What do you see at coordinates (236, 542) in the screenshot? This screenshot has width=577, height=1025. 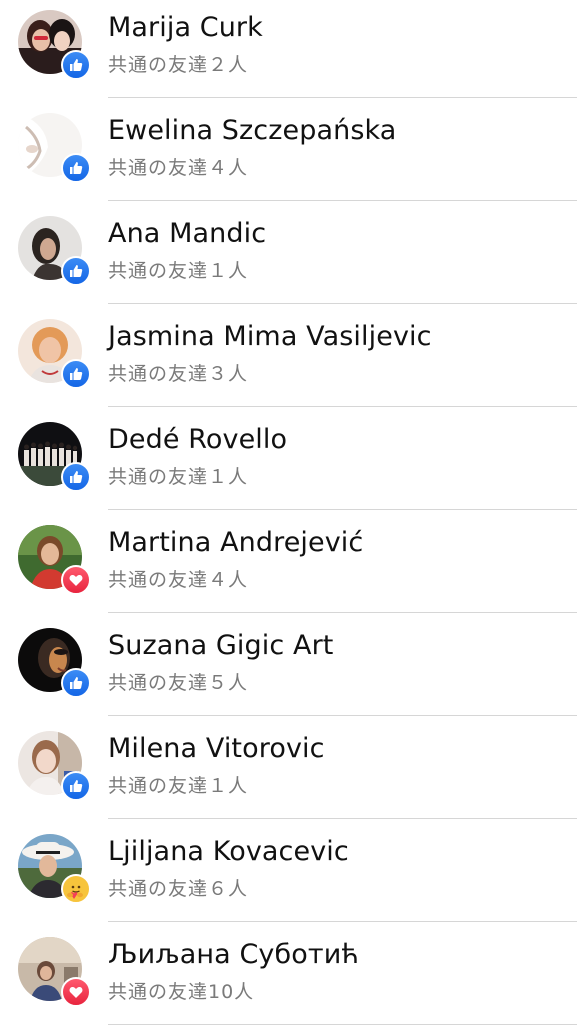 I see `person-name: Martina Andrejević` at bounding box center [236, 542].